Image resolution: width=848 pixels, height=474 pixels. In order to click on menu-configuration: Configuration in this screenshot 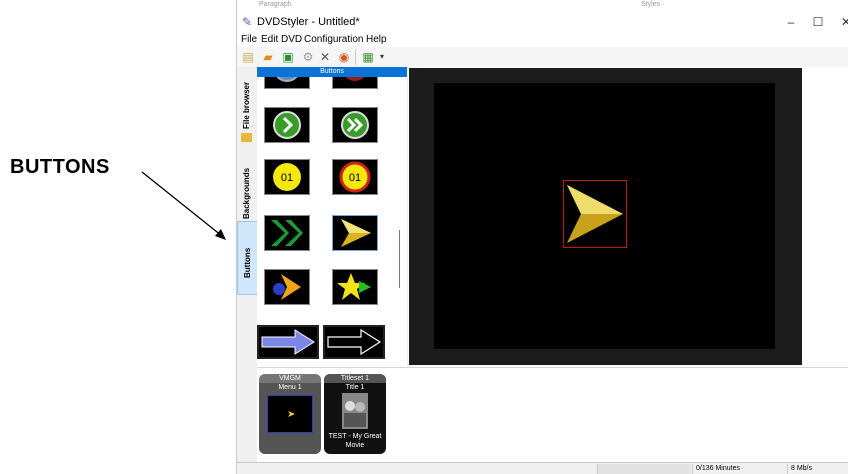, I will do `click(333, 39)`.